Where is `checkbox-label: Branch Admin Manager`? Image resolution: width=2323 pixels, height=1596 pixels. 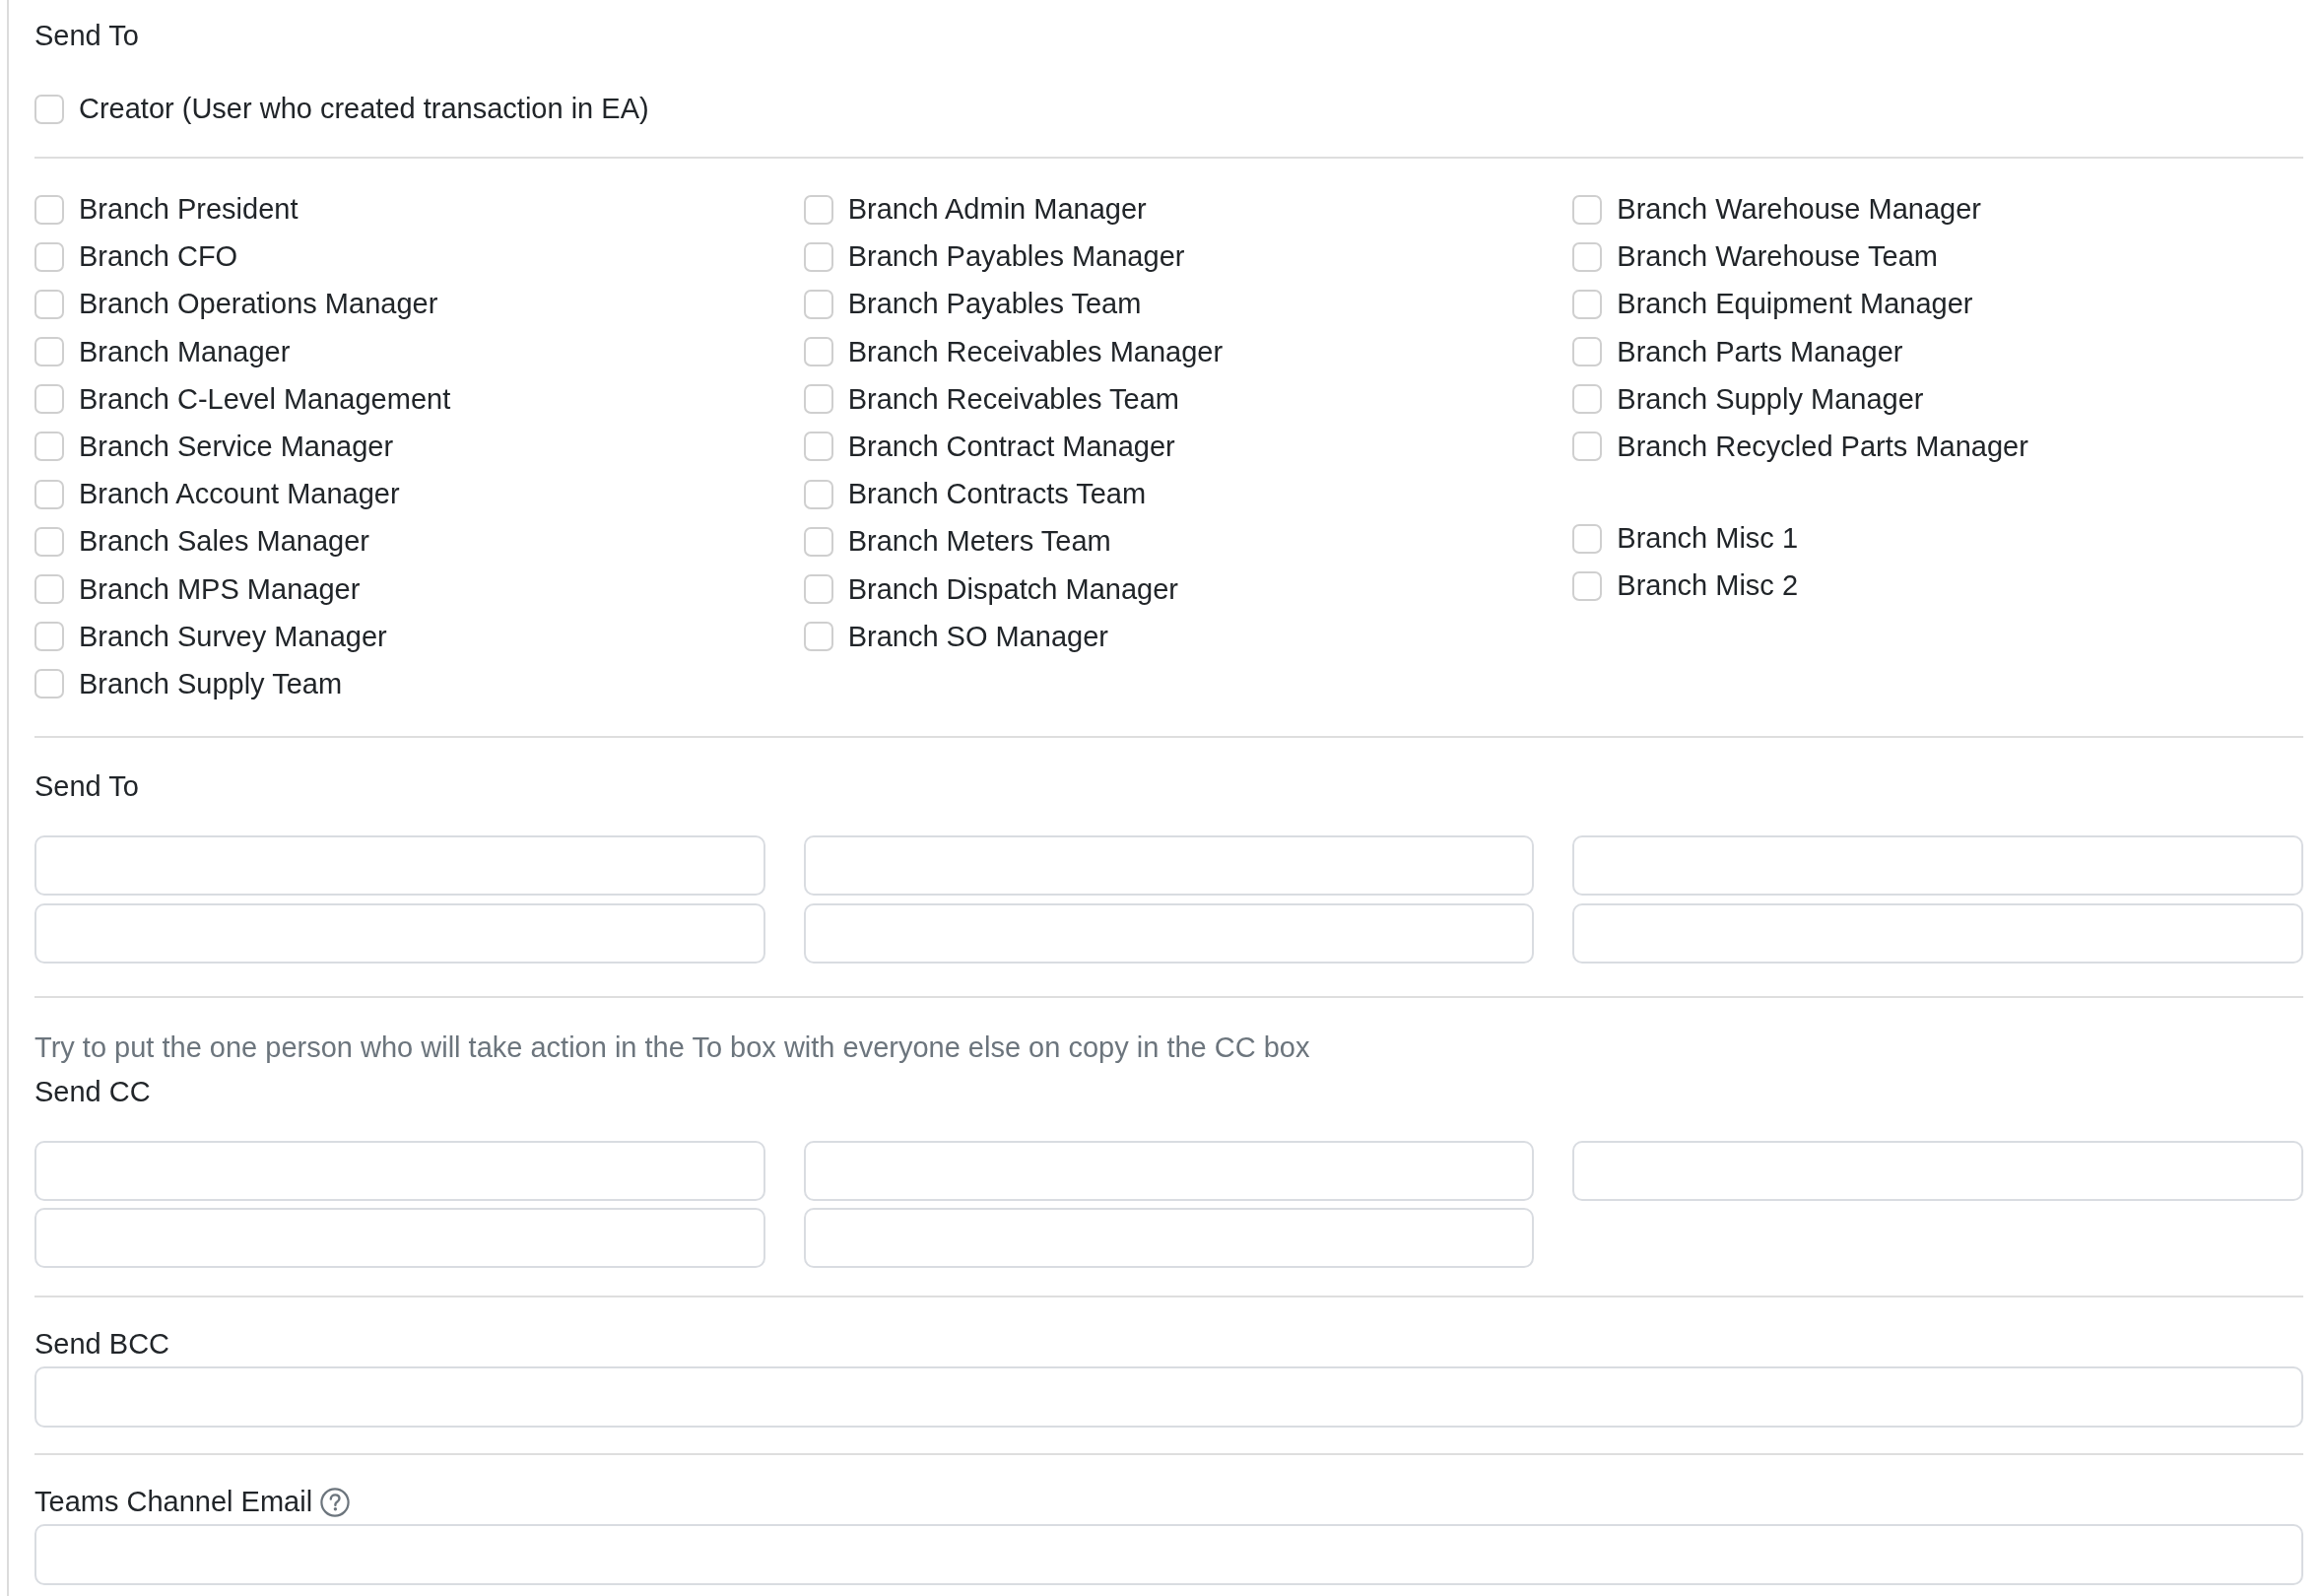
checkbox-label: Branch Admin Manager is located at coordinates (997, 210).